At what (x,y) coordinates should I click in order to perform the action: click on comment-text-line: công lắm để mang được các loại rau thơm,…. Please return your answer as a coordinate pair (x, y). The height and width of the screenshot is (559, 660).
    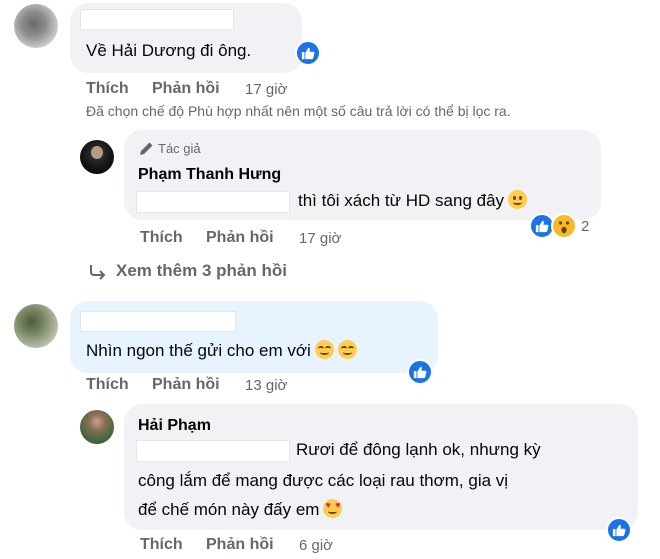
    Looking at the image, I should click on (323, 480).